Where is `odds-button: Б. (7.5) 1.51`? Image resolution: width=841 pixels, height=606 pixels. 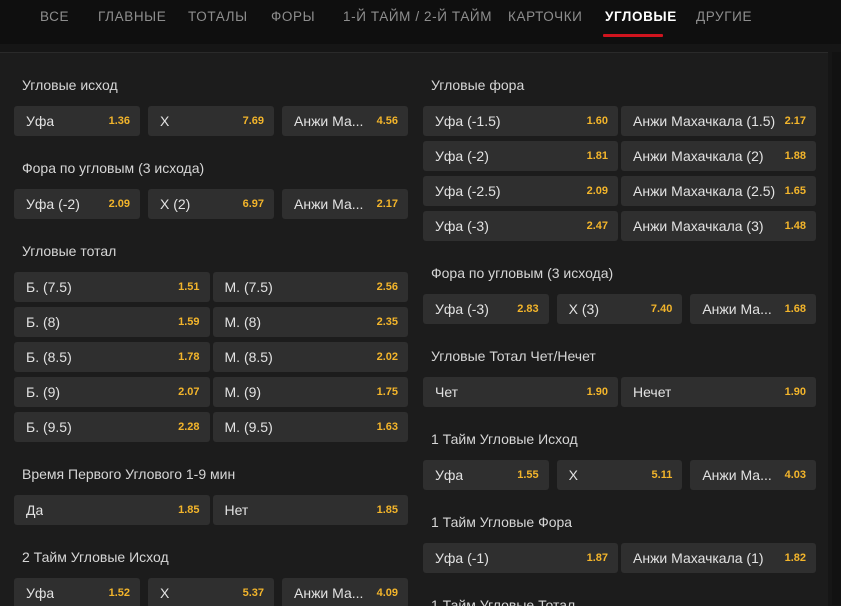
odds-button: Б. (7.5) 1.51 is located at coordinates (112, 287).